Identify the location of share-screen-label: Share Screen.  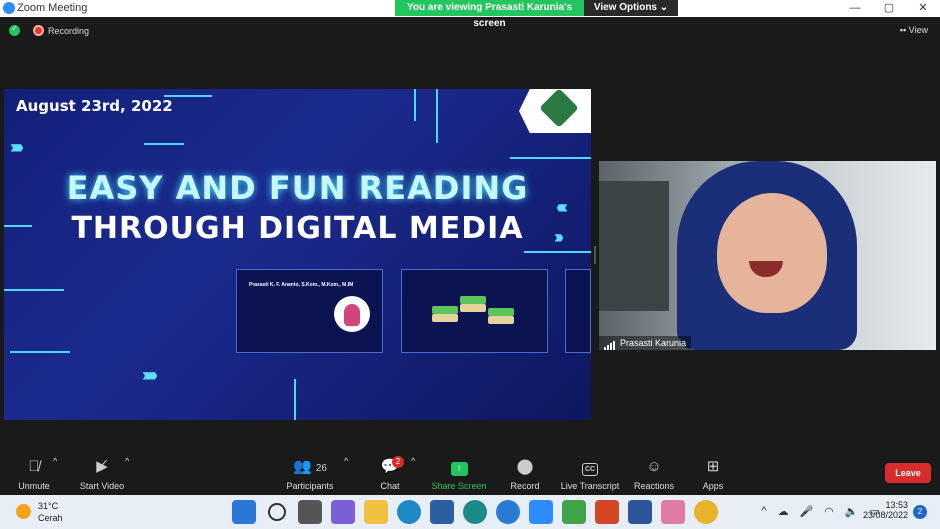
(459, 486).